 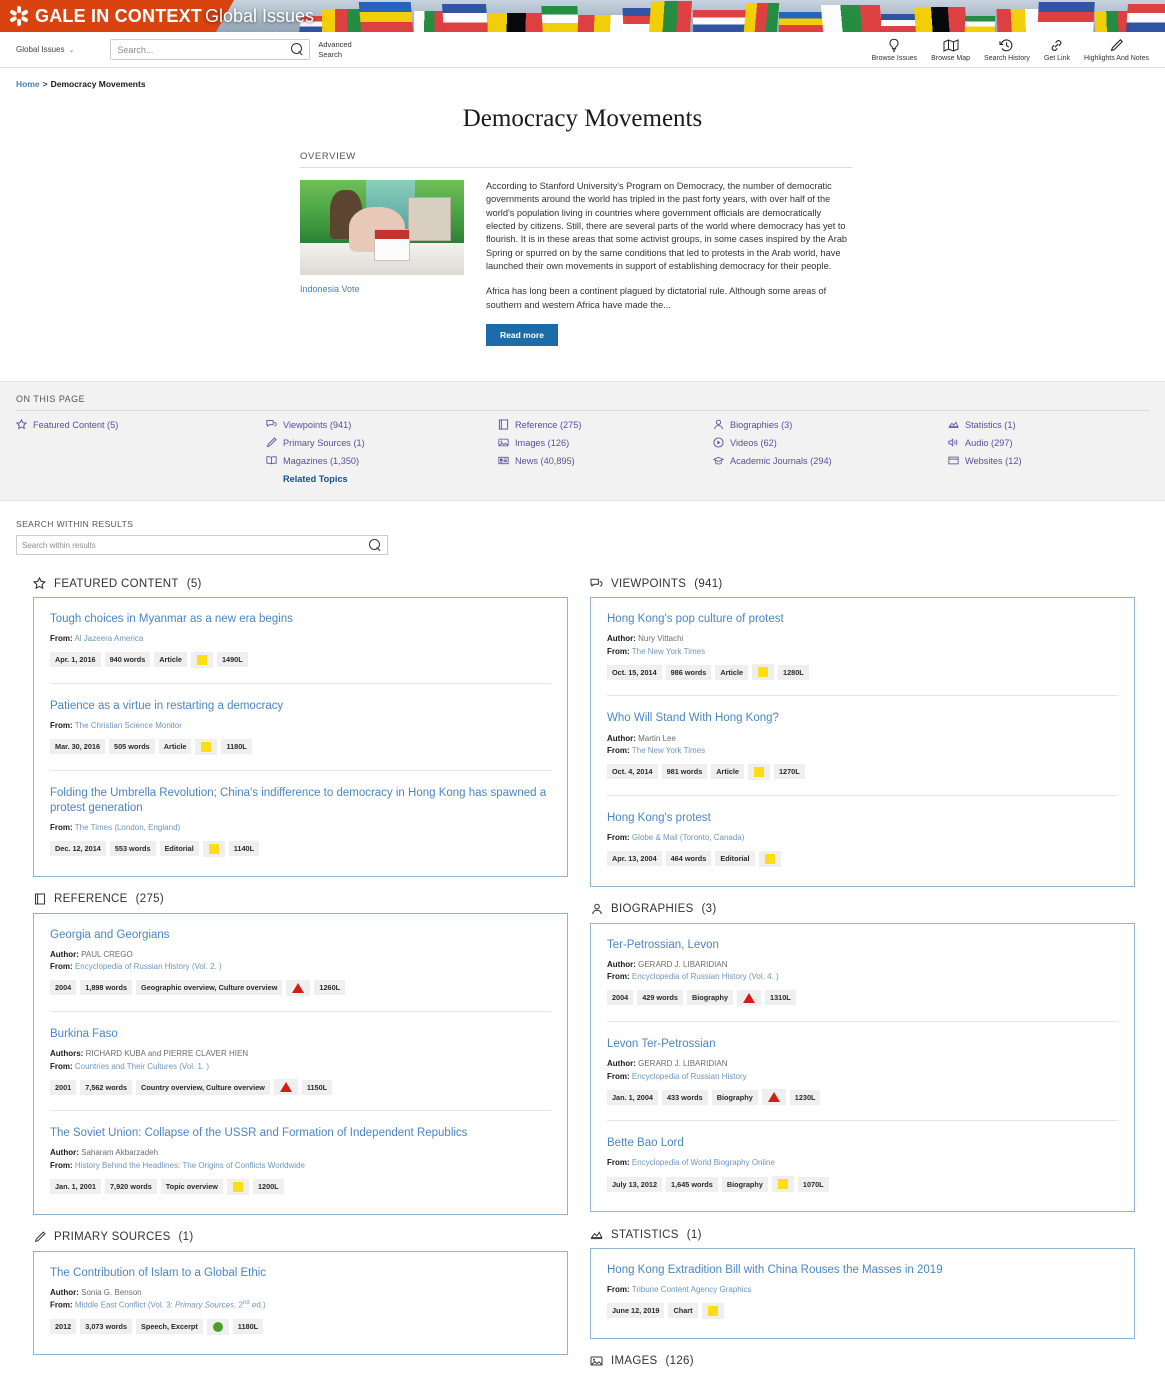 What do you see at coordinates (106, 1327) in the screenshot?
I see `badge-word-count: 3,073 words` at bounding box center [106, 1327].